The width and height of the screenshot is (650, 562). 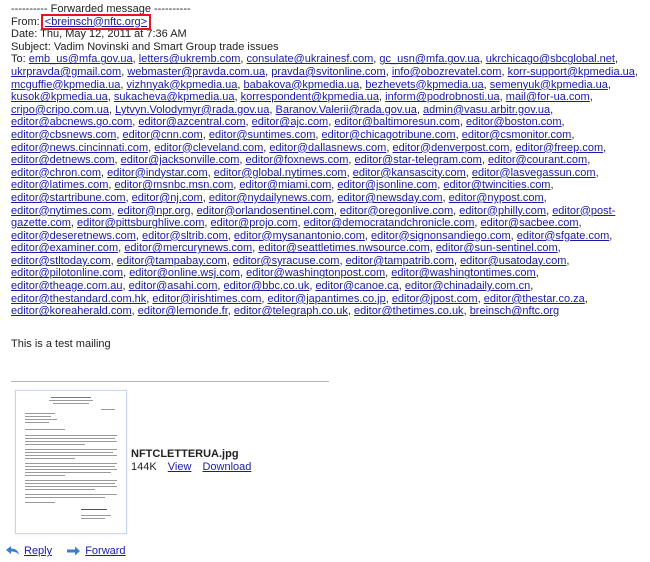 What do you see at coordinates (196, 72) in the screenshot?
I see `recipient-link: webmaster@pravda.com.ua` at bounding box center [196, 72].